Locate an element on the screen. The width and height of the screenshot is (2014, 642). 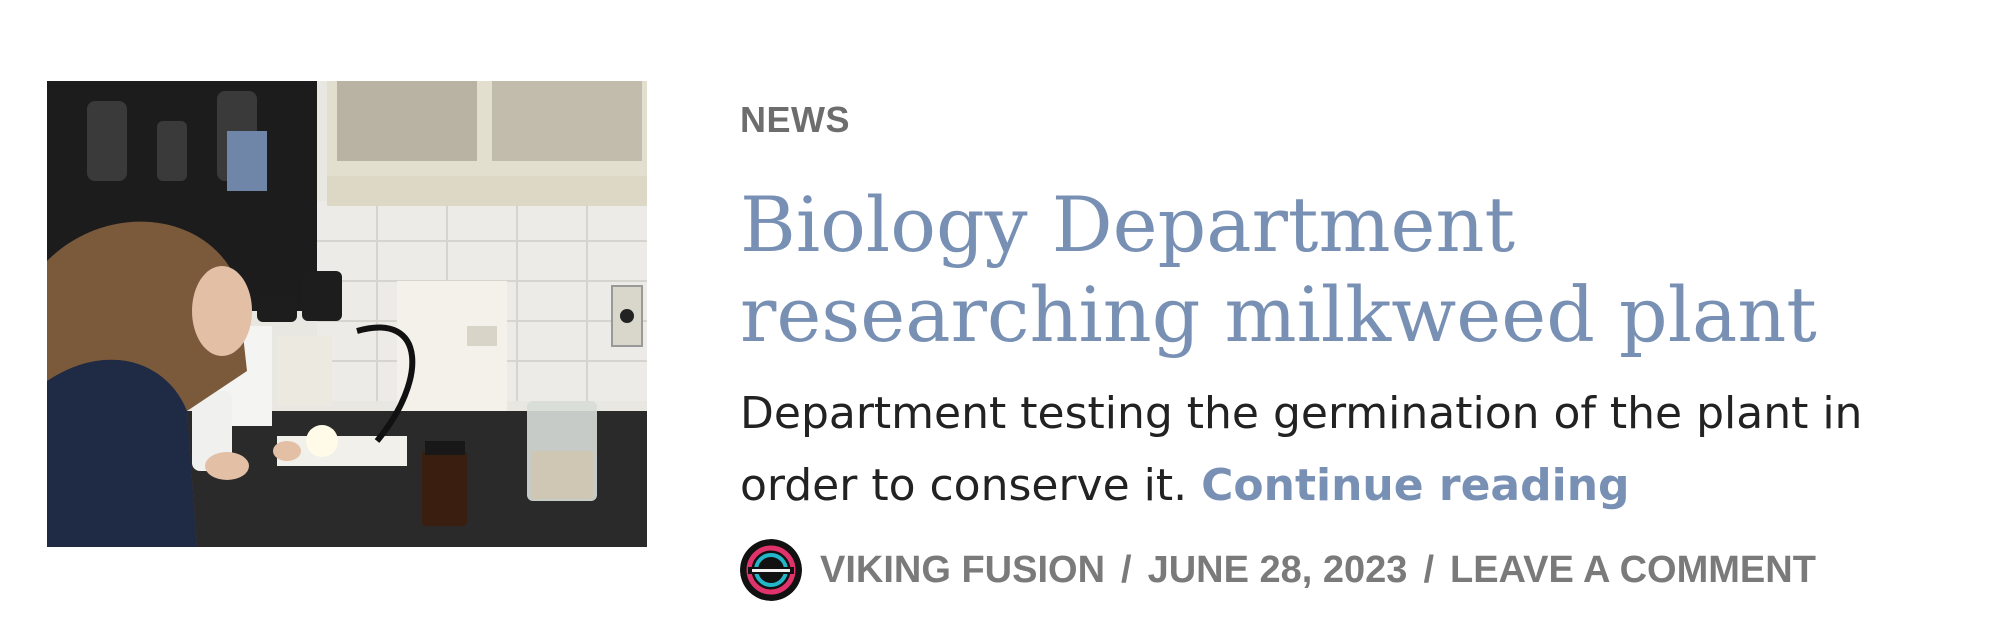
continue-reading-link: Continue reading is located at coordinates (1415, 485).